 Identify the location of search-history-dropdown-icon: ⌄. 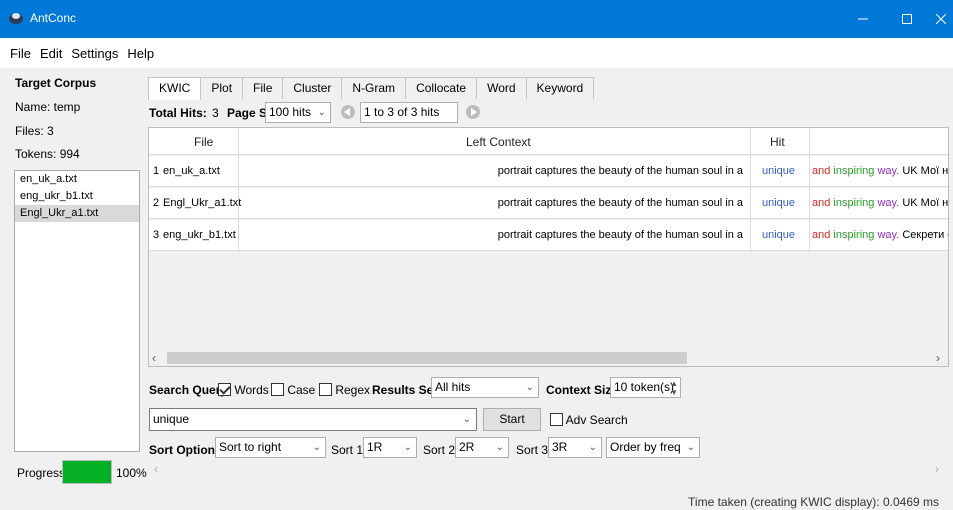
(467, 419).